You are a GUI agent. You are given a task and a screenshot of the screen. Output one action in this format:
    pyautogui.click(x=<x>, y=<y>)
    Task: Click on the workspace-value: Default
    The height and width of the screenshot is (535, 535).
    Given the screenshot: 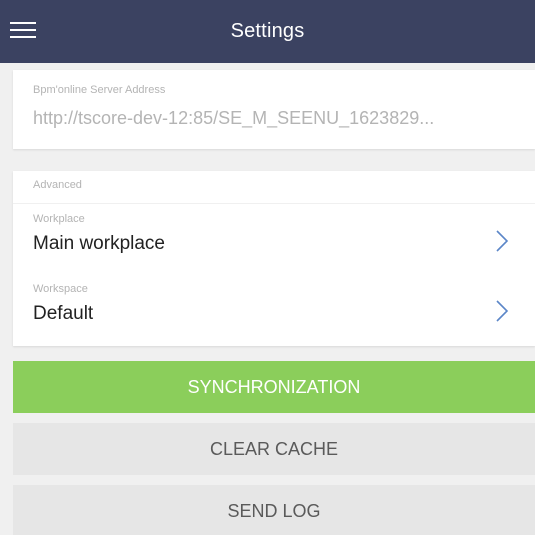 What is the action you would take?
    pyautogui.click(x=63, y=313)
    